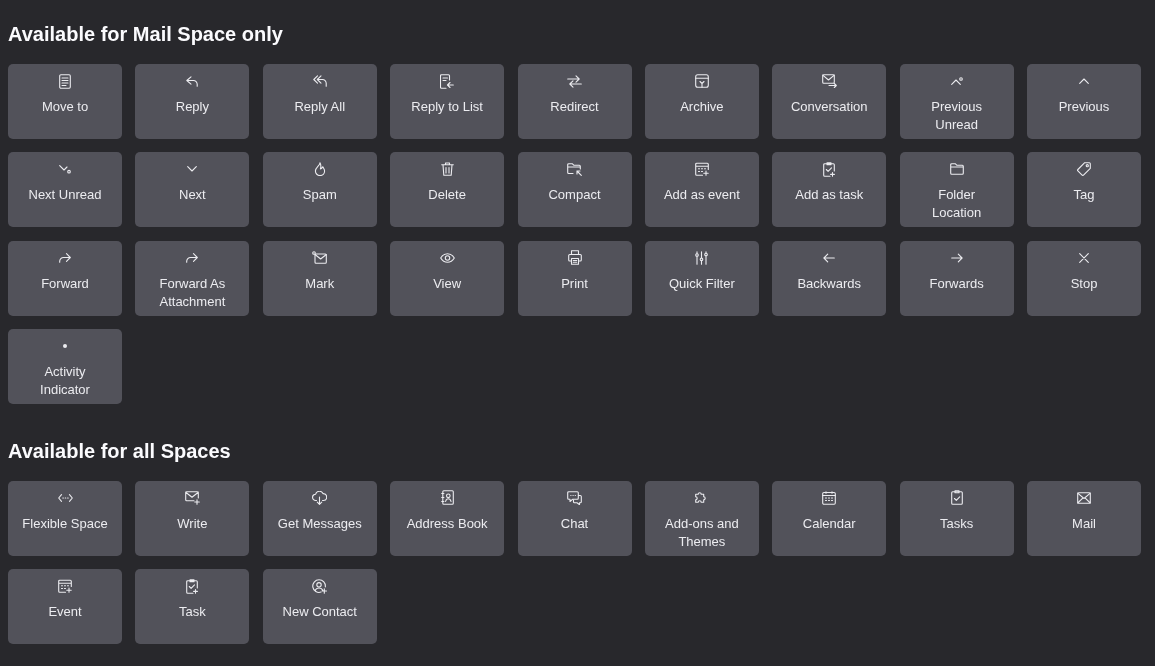  I want to click on toolbar-button: Backwards, so click(829, 278).